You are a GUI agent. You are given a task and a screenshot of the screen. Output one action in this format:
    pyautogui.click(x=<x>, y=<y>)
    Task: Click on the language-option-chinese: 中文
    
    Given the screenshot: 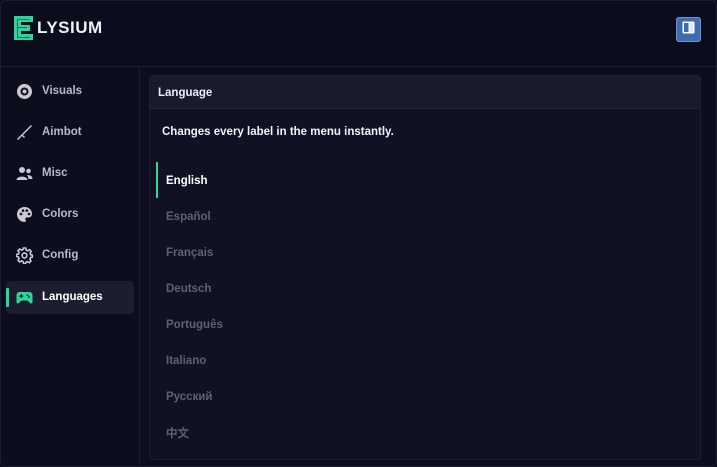 What is the action you would take?
    pyautogui.click(x=426, y=433)
    